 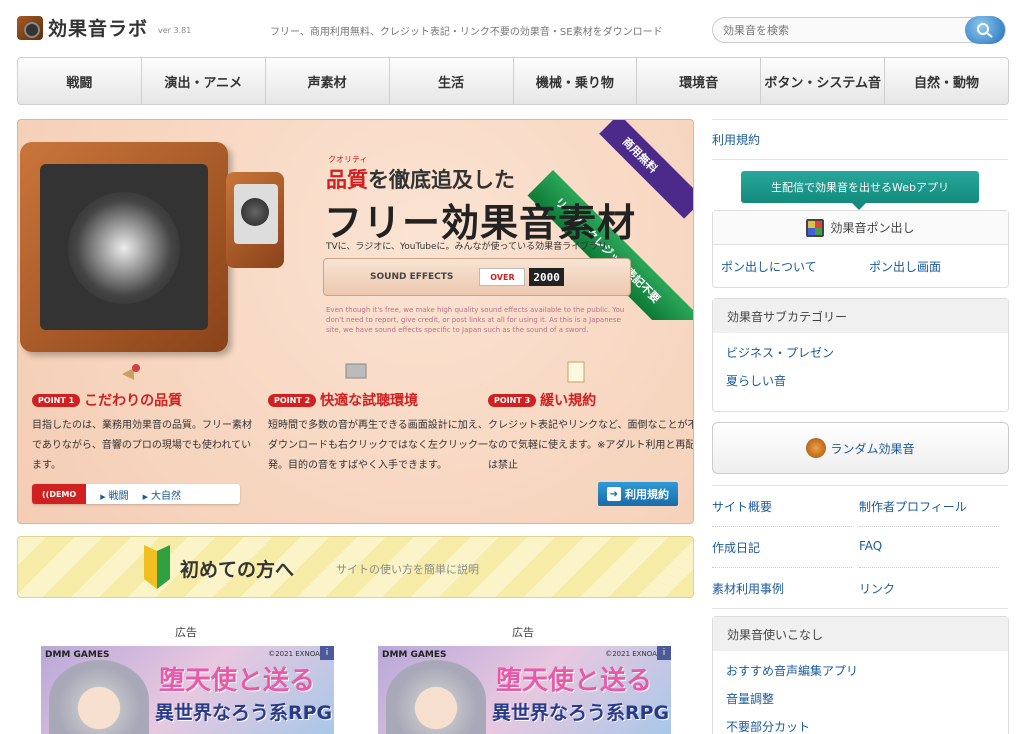 What do you see at coordinates (860, 249) in the screenshot?
I see `pon-box: 効果音ポン出し` at bounding box center [860, 249].